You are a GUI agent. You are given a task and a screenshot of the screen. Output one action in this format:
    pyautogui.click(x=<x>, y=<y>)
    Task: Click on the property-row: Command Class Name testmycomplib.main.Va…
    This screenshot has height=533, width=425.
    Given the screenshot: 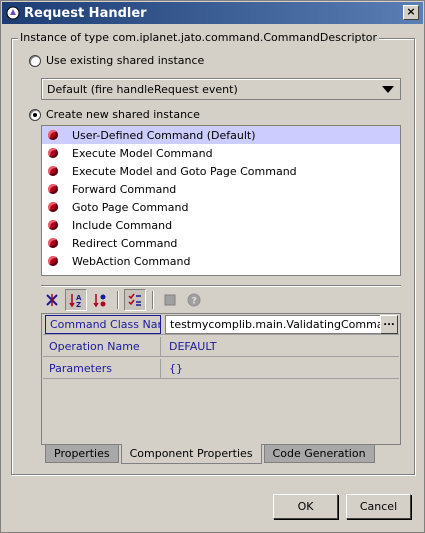 What is the action you would take?
    pyautogui.click(x=221, y=324)
    